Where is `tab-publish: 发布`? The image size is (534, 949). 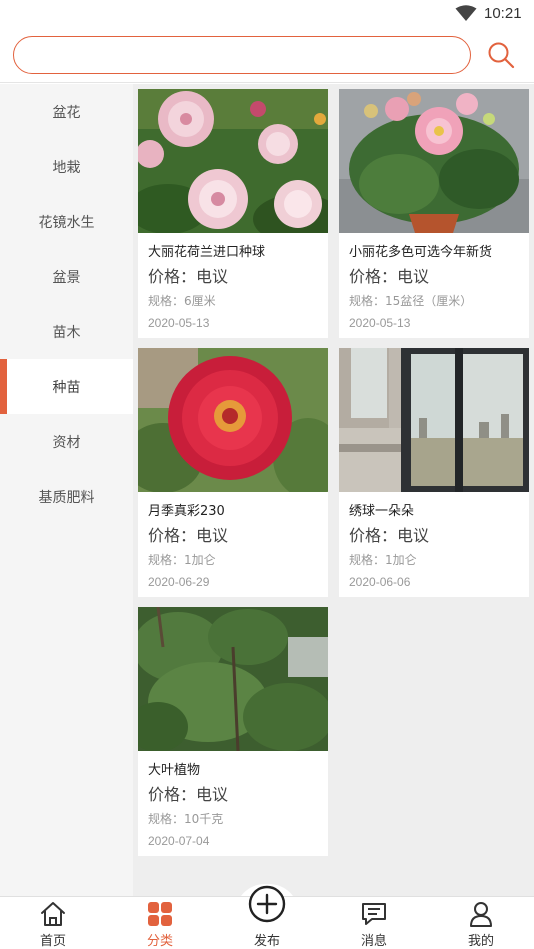 tab-publish: 发布 is located at coordinates (267, 917).